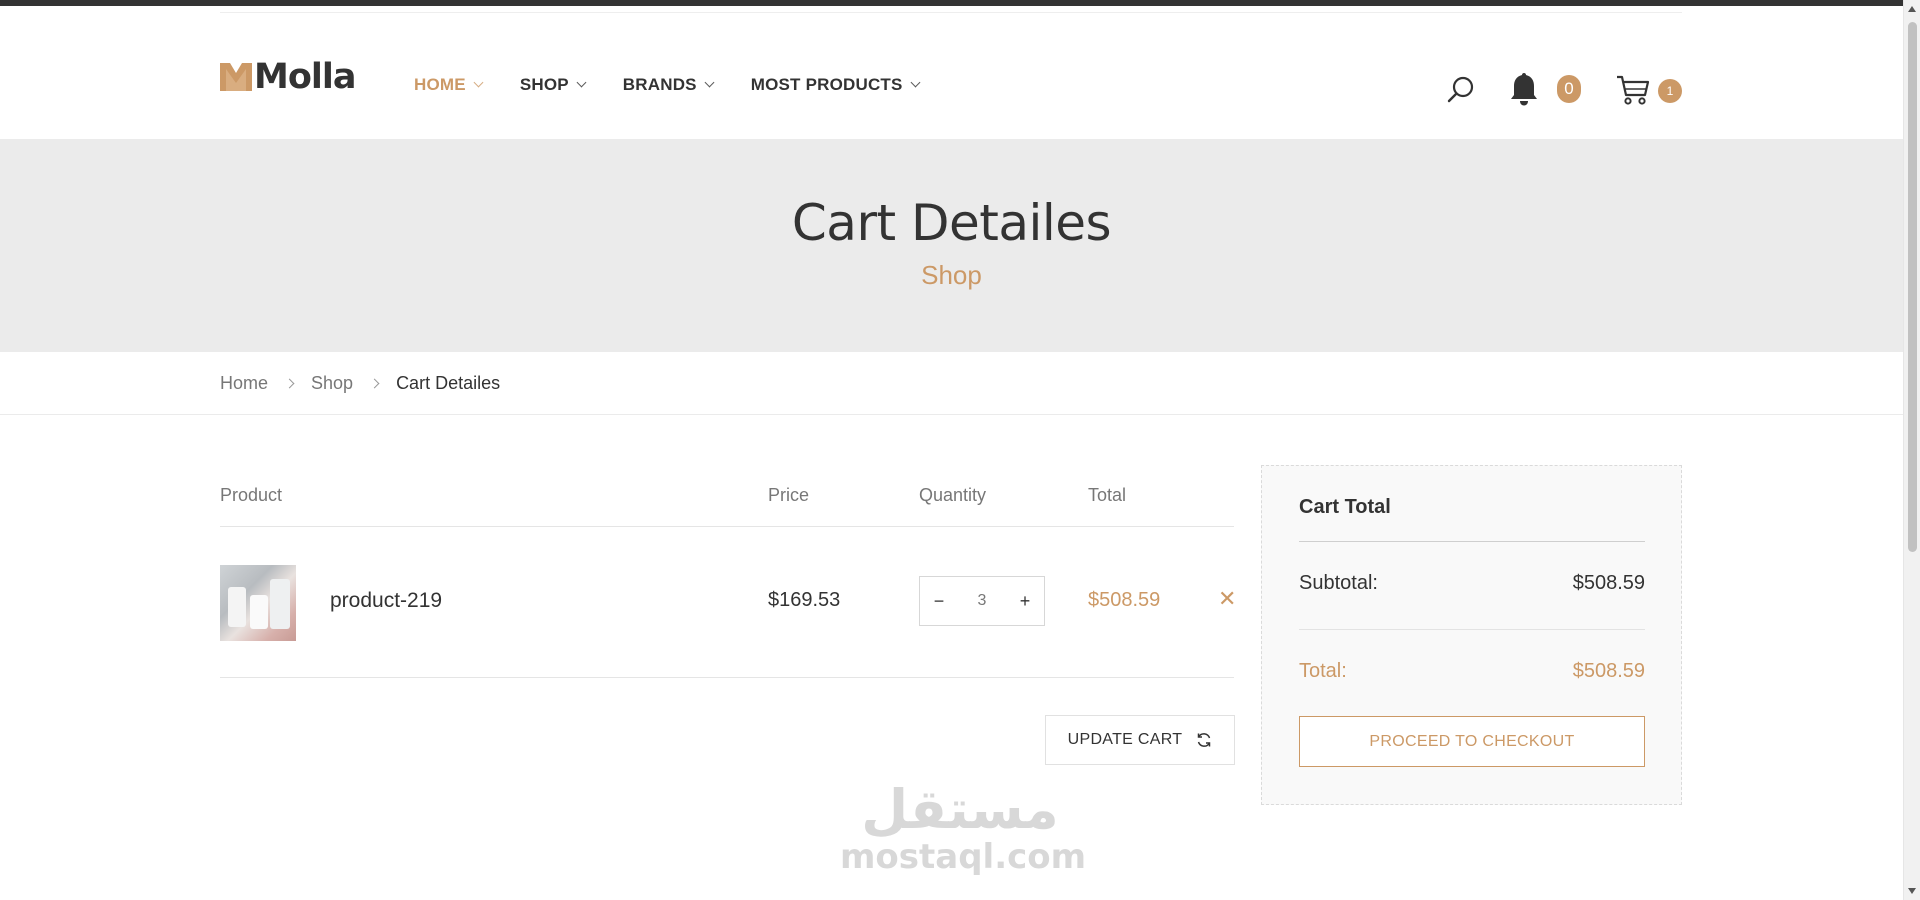  What do you see at coordinates (1124, 600) in the screenshot?
I see `row-total: $508.59` at bounding box center [1124, 600].